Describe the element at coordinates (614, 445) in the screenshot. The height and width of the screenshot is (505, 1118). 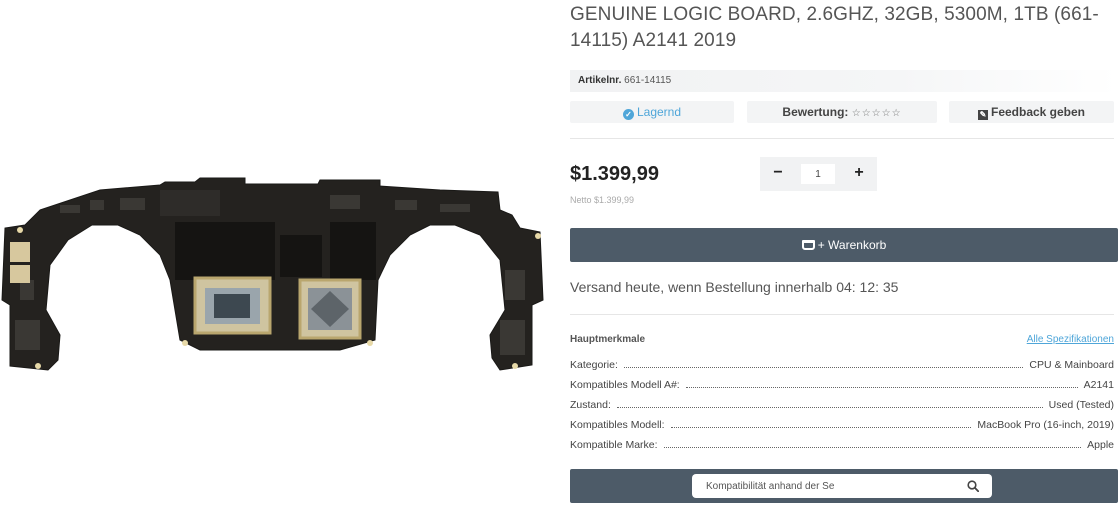
I see `spec-key: Kompatible Marke:` at that location.